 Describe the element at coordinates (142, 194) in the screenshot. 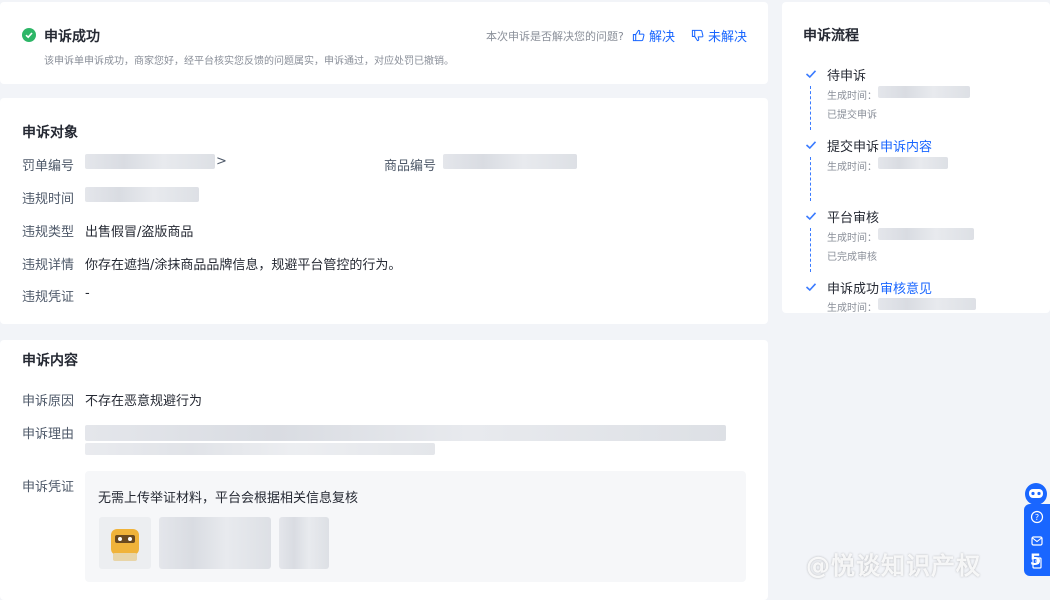

I see `violation-time-value-redacted` at that location.